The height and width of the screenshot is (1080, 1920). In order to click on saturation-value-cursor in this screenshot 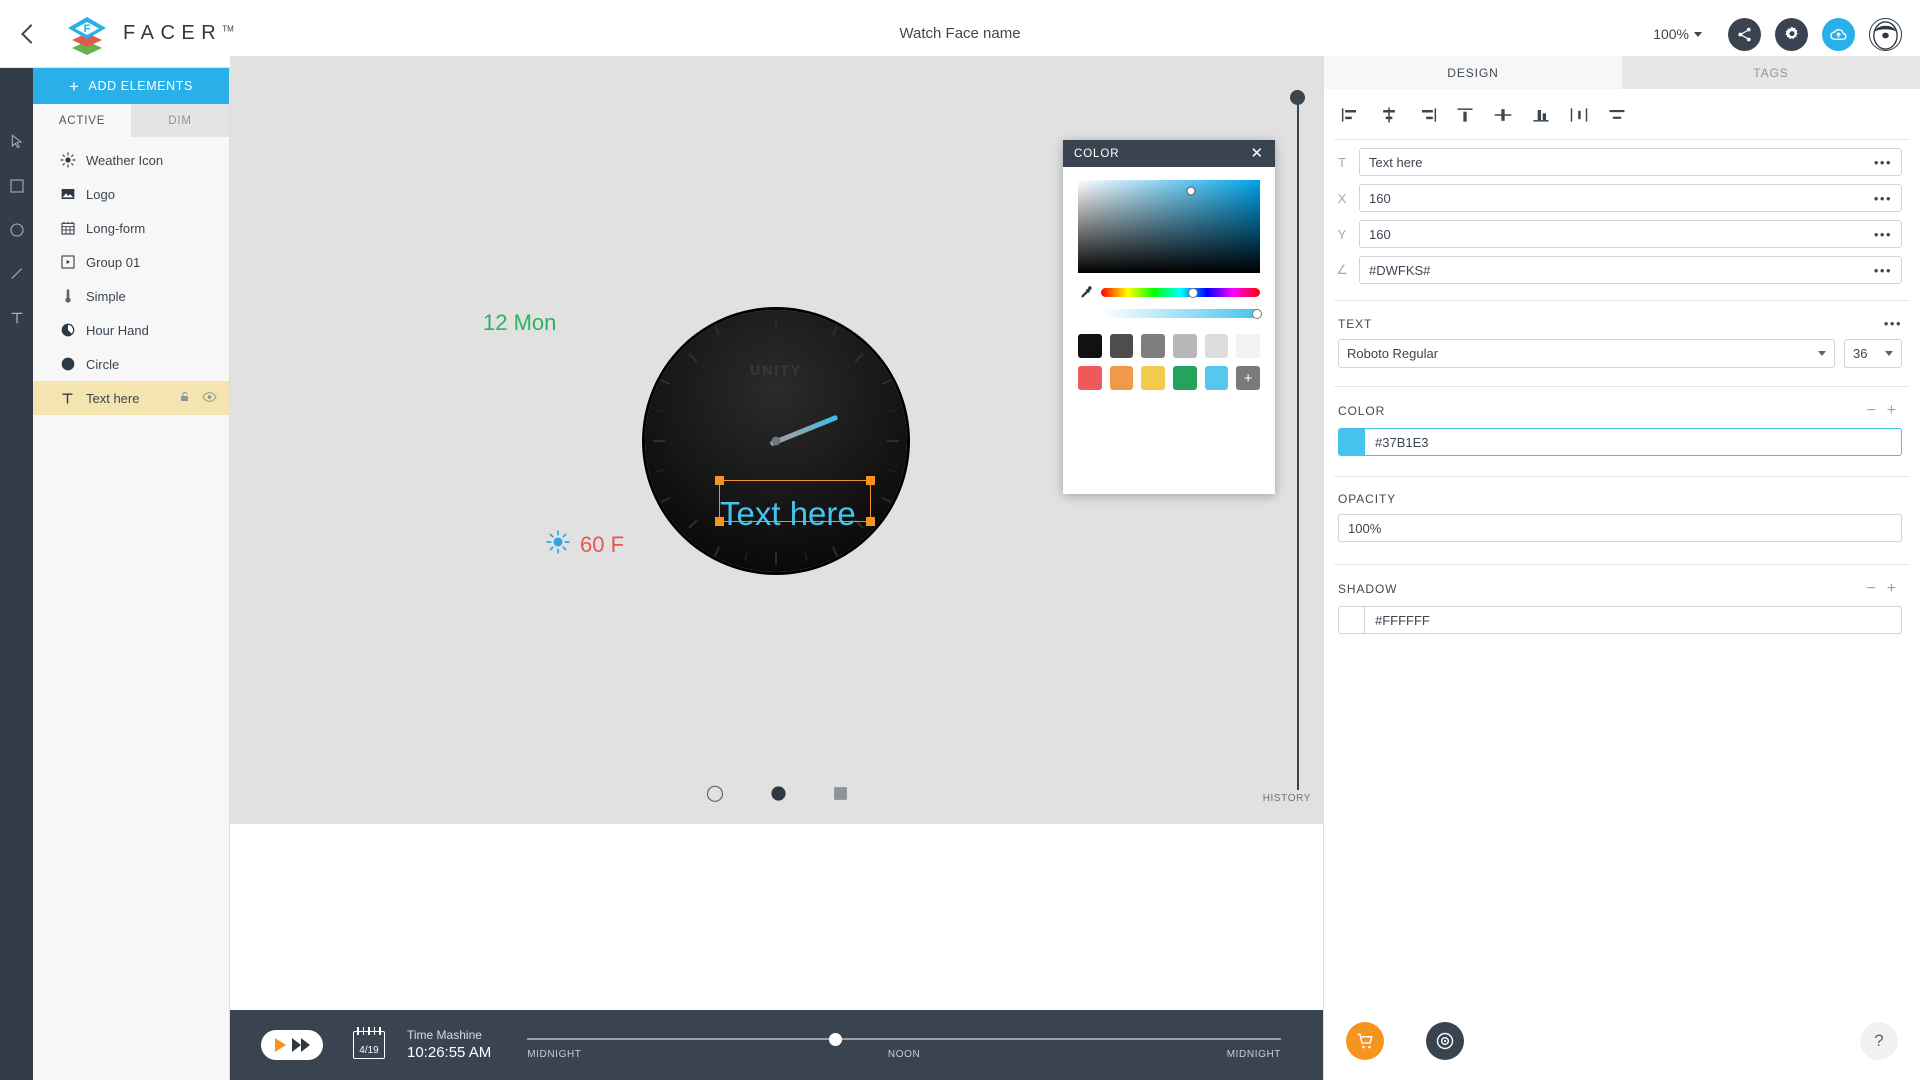, I will do `click(1191, 191)`.